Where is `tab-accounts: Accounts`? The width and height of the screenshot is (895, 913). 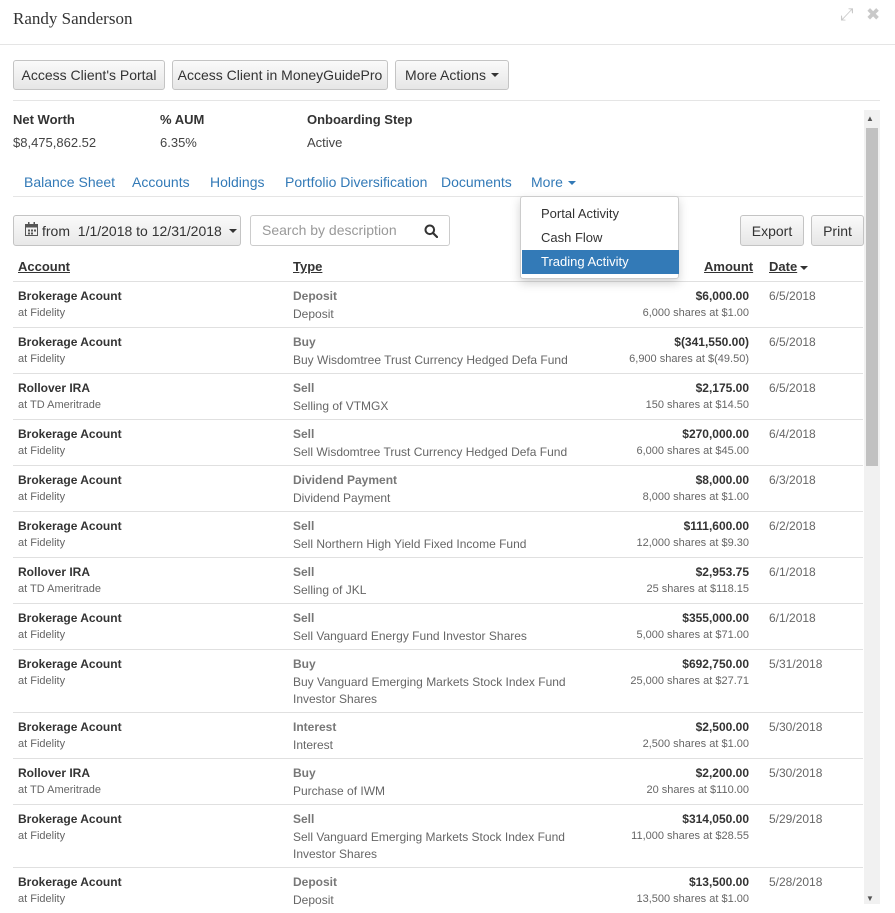 tab-accounts: Accounts is located at coordinates (161, 182).